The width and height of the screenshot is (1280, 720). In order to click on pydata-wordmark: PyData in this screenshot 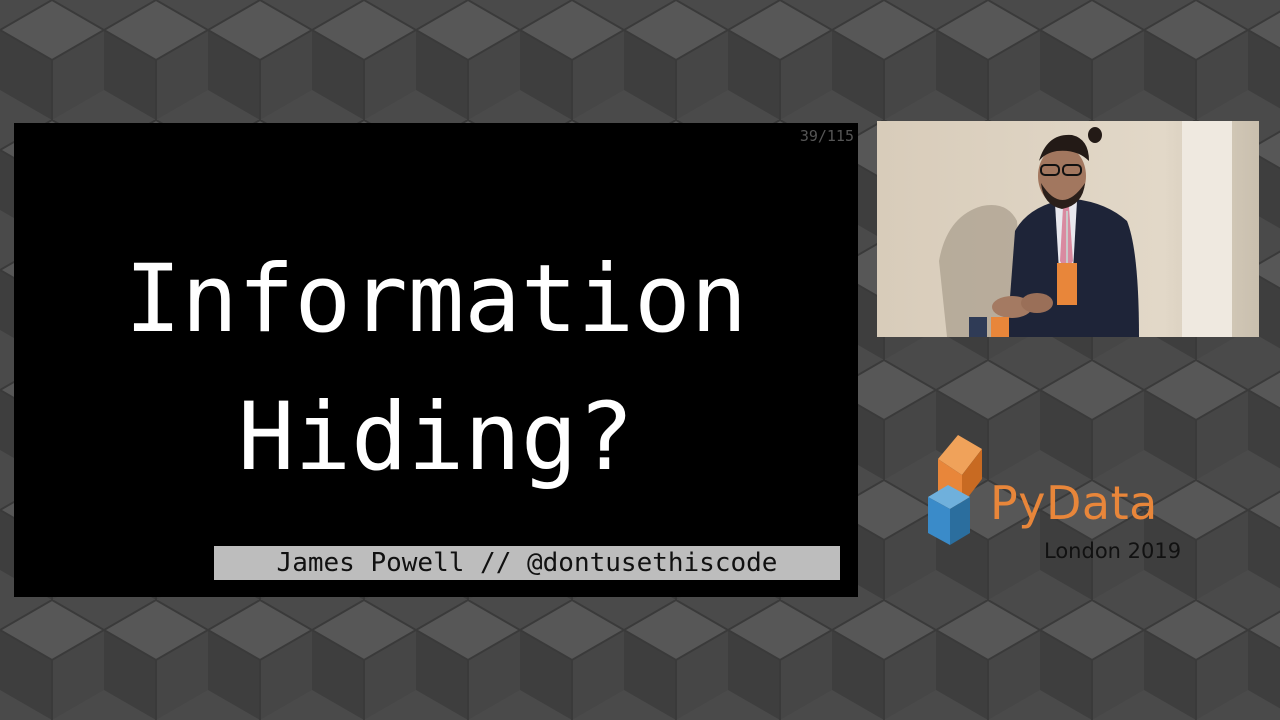, I will do `click(1074, 503)`.